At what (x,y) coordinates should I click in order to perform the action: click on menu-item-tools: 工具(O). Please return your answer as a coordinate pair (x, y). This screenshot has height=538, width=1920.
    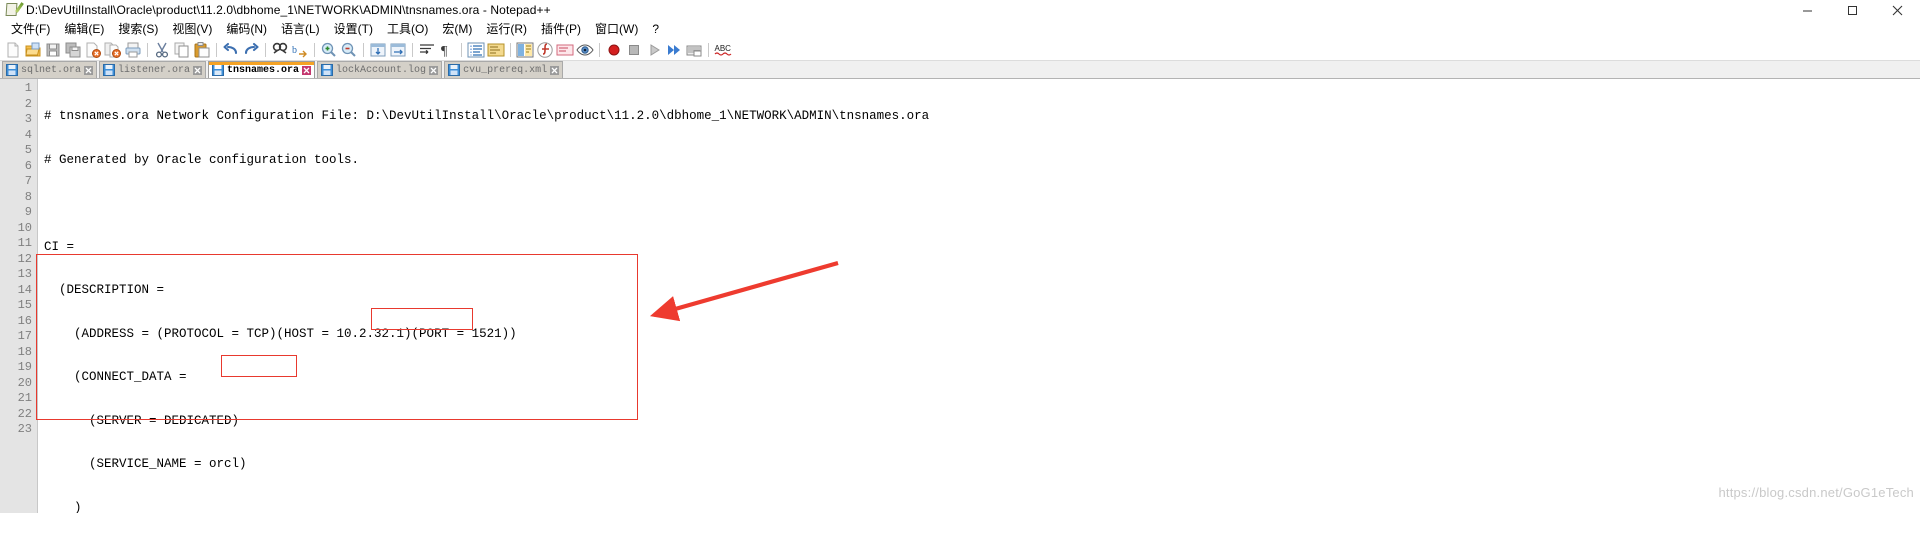
    Looking at the image, I should click on (407, 30).